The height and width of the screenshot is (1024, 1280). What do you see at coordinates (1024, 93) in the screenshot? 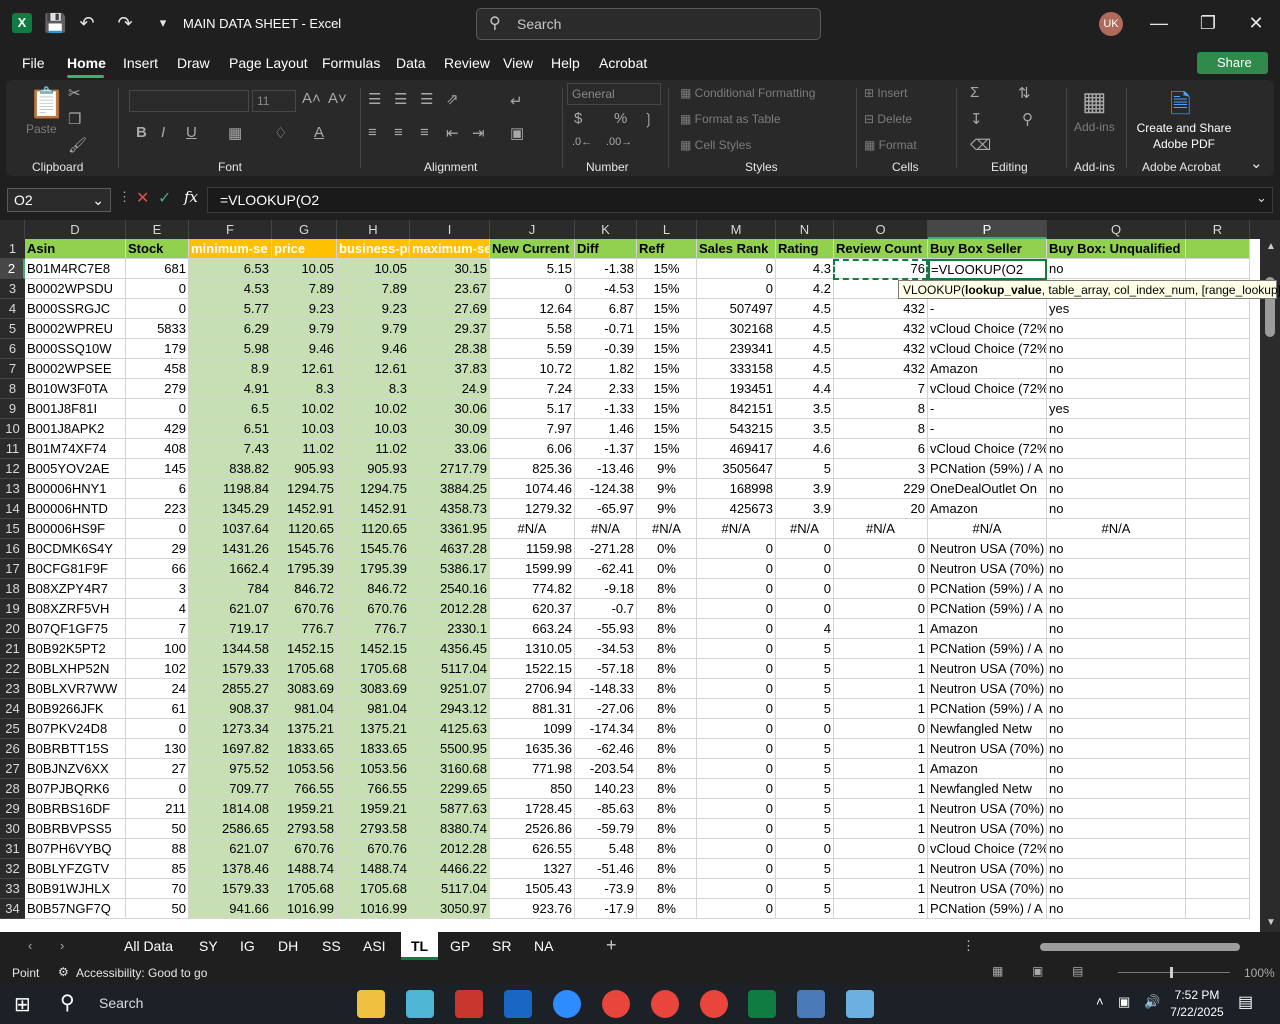
I see `sort-filter-icon: ⇅` at bounding box center [1024, 93].